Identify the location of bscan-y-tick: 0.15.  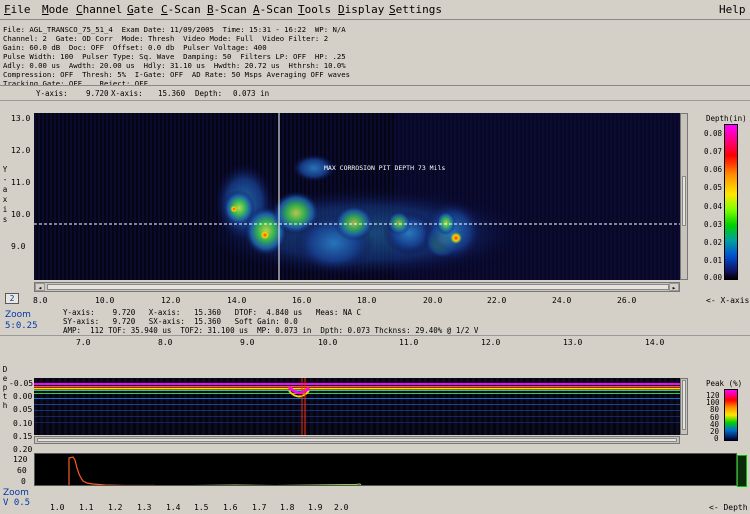
(23, 436).